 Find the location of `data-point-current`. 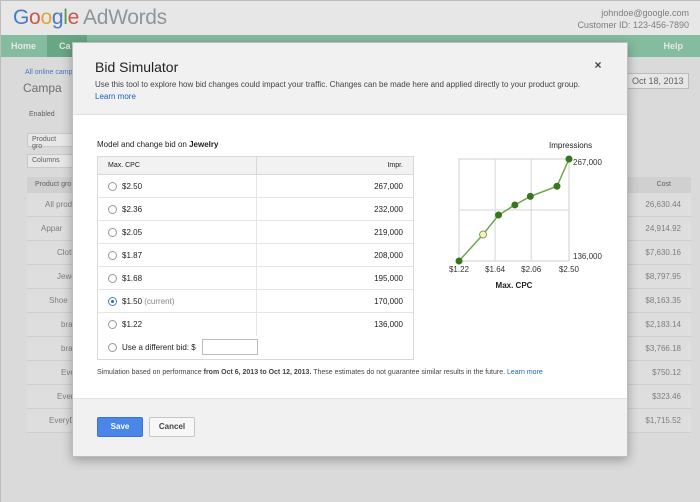

data-point-current is located at coordinates (483, 234).